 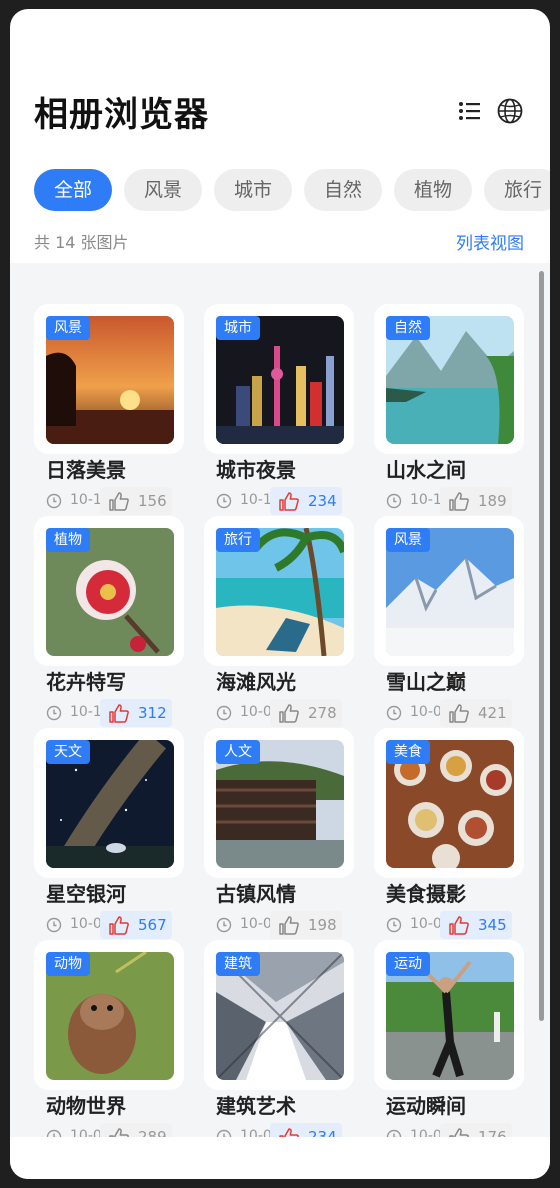 What do you see at coordinates (510, 111) in the screenshot?
I see `globe-icon` at bounding box center [510, 111].